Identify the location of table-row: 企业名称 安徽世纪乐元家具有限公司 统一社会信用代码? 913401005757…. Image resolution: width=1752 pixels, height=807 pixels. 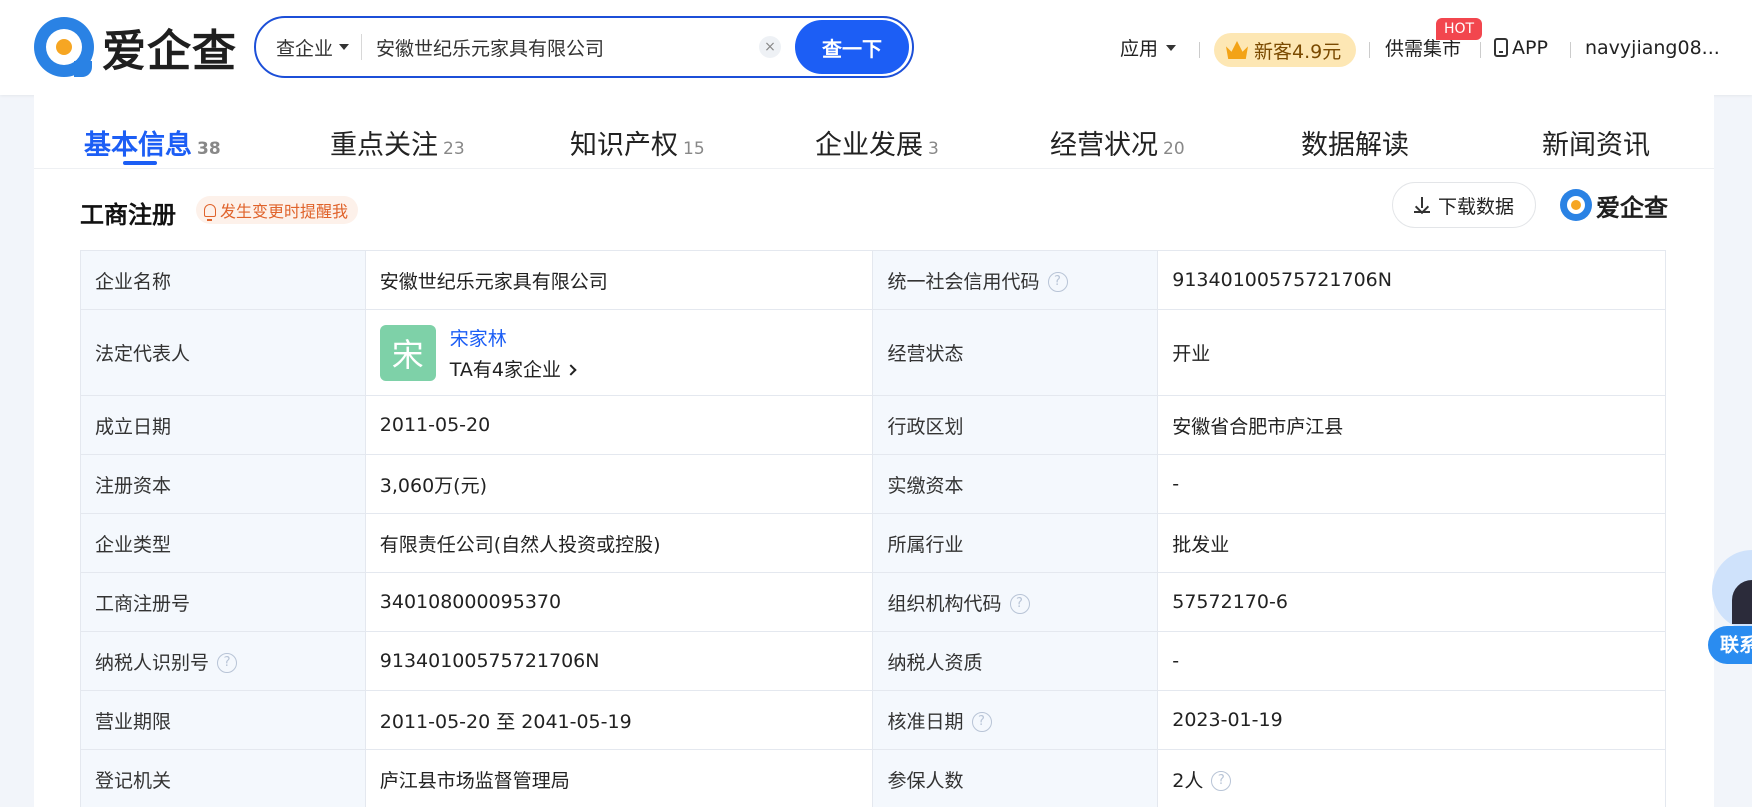
(873, 280).